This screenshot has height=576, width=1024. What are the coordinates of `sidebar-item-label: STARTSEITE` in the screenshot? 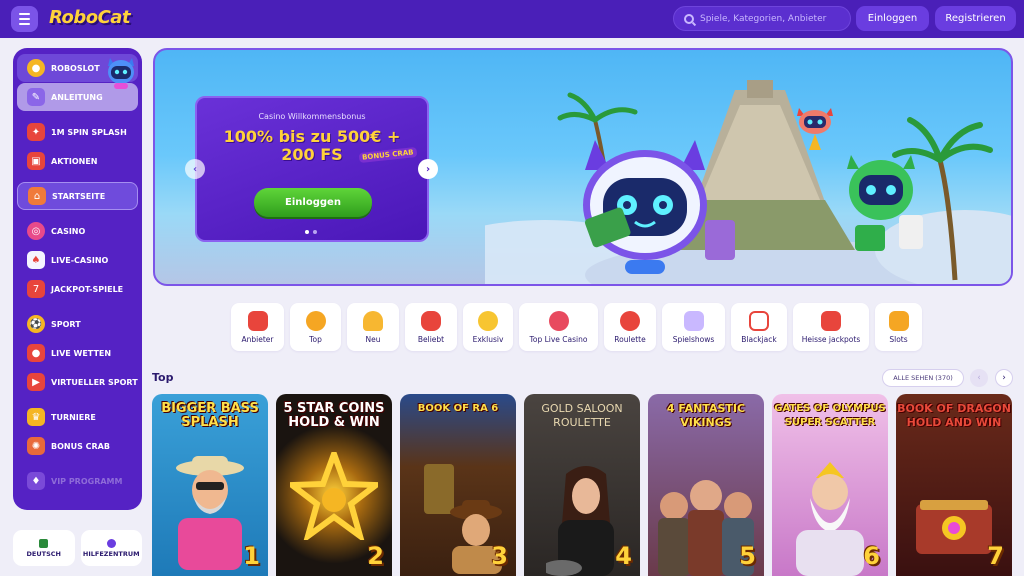 It's located at (79, 196).